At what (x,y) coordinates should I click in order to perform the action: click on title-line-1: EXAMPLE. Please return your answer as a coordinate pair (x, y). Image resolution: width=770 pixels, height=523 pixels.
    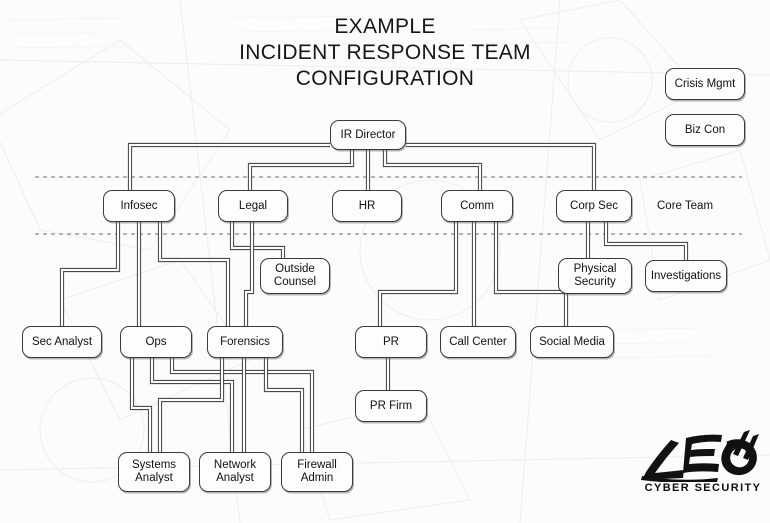
    Looking at the image, I should click on (385, 26).